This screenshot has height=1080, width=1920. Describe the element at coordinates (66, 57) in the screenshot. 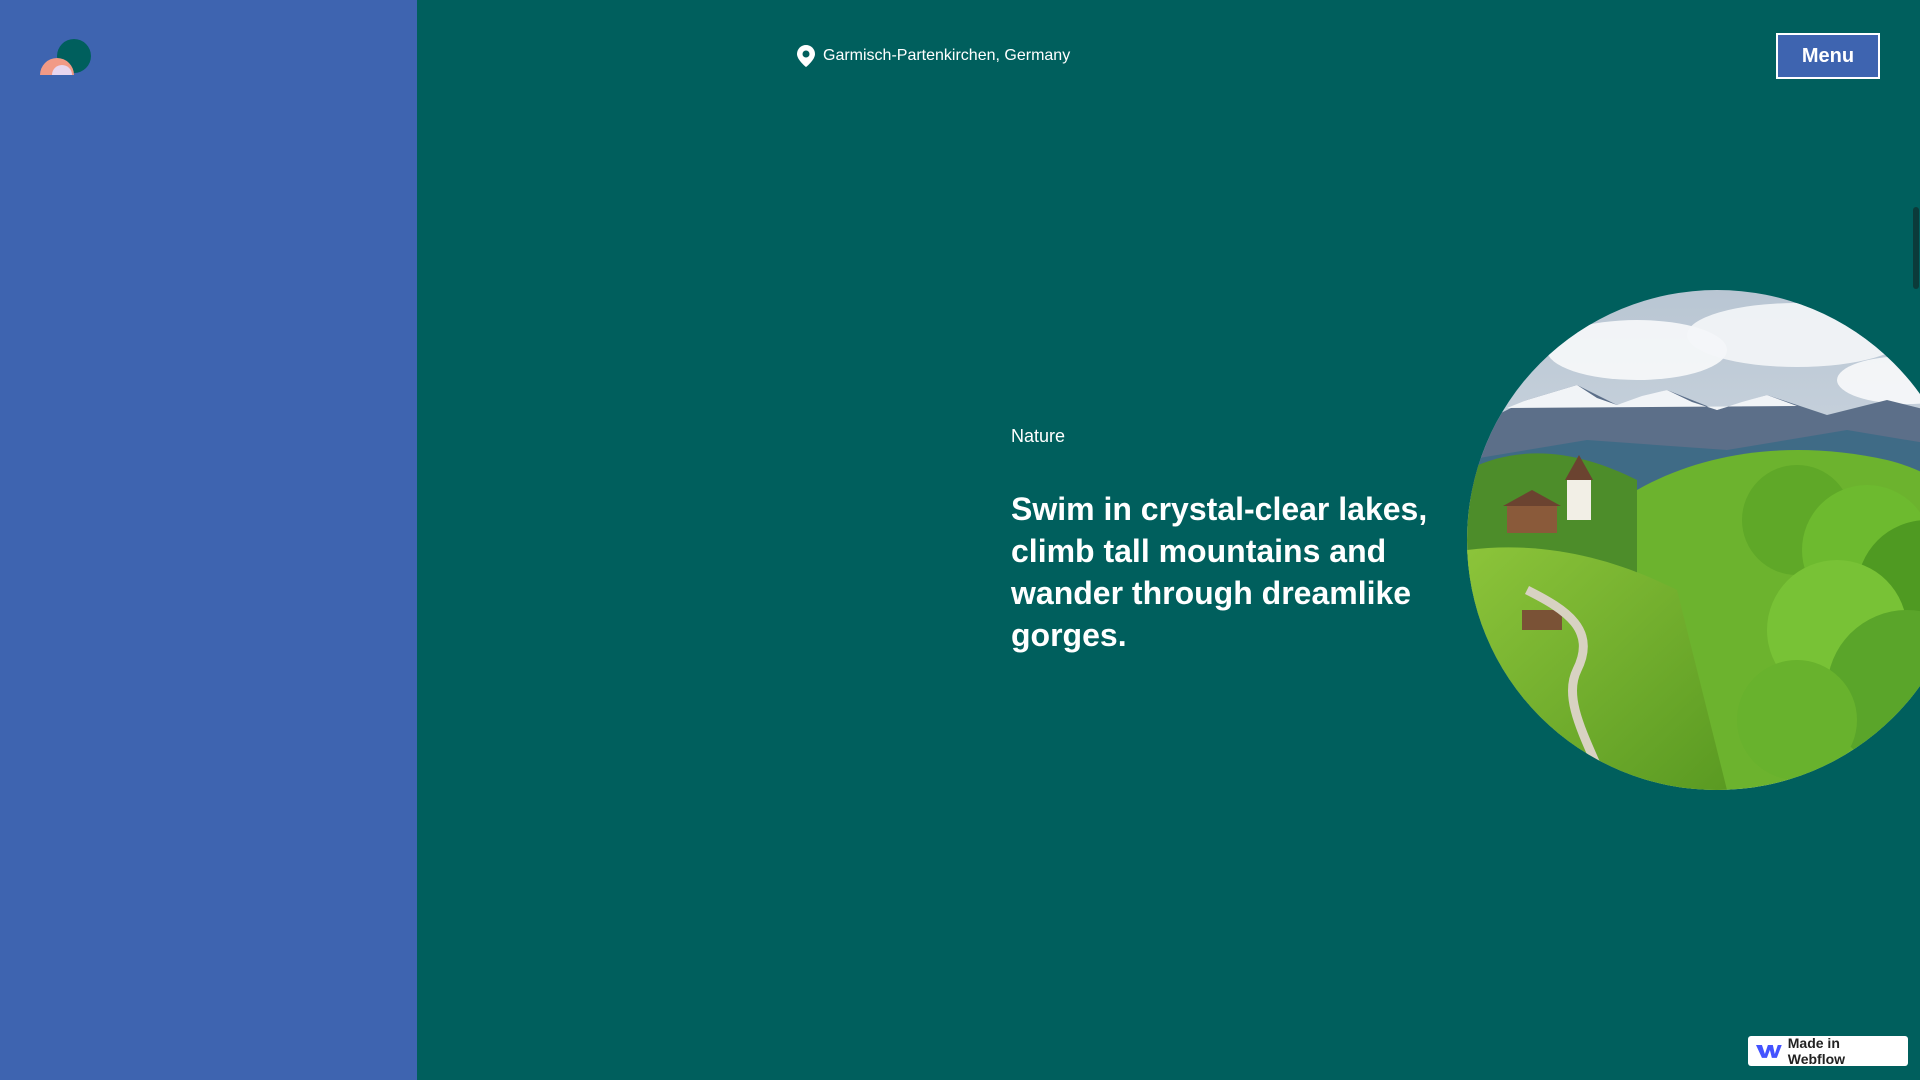

I see `logo-icon` at that location.